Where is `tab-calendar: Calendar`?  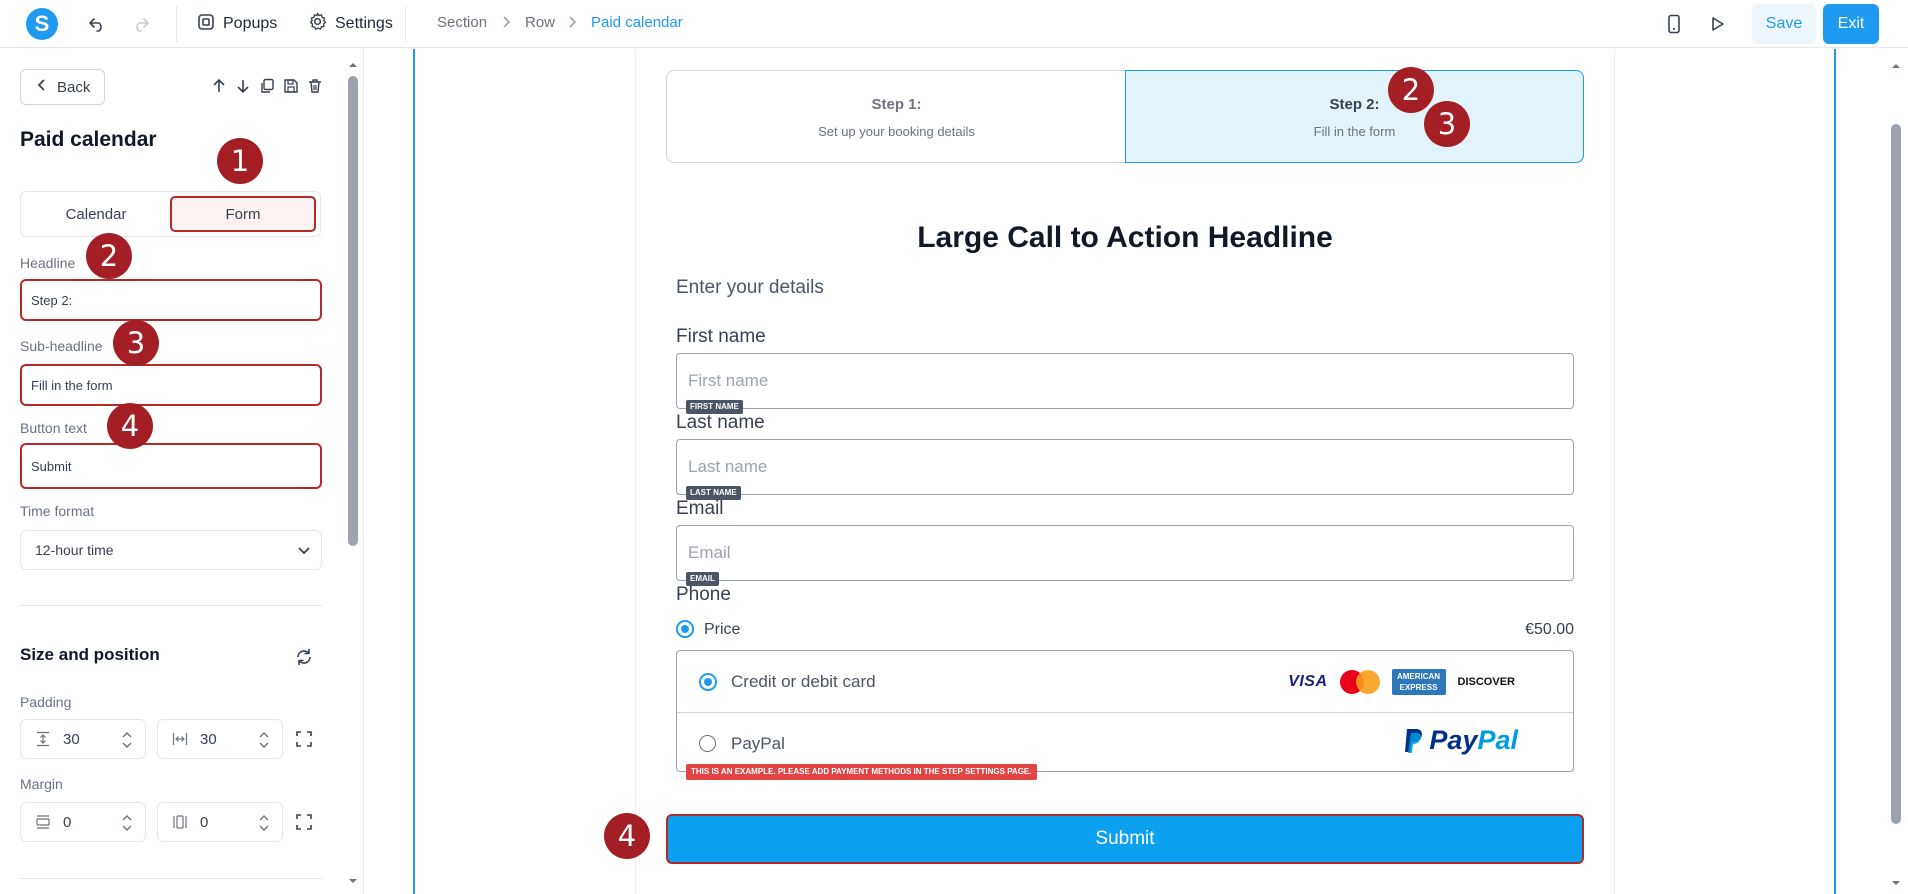 tab-calendar: Calendar is located at coordinates (96, 214).